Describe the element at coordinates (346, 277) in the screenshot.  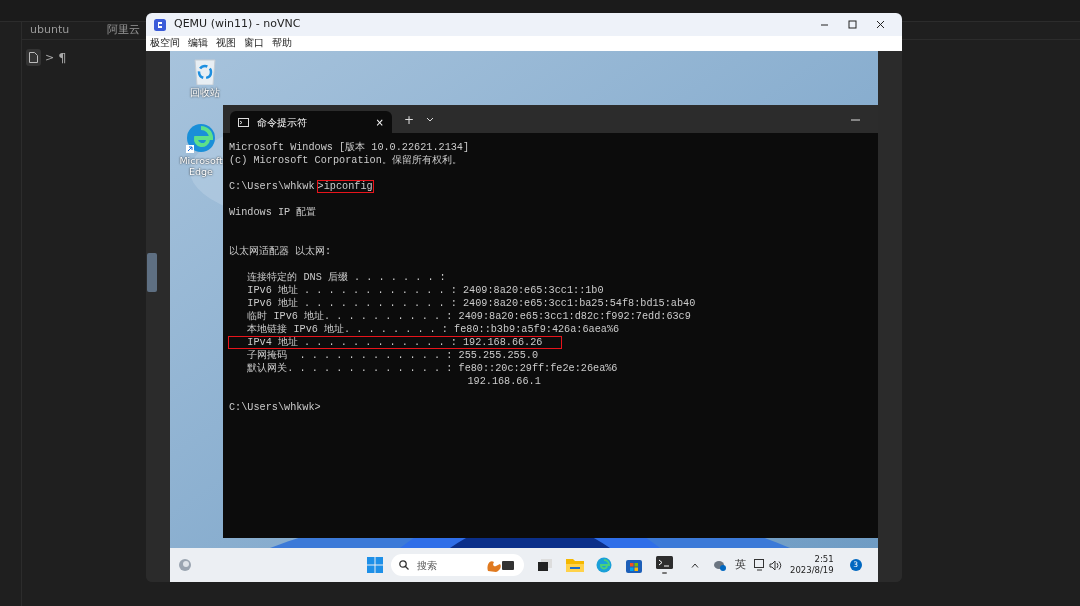
I see `terminal-line: 连接特定的 DNS 后缀 . . . . . . . :` at that location.